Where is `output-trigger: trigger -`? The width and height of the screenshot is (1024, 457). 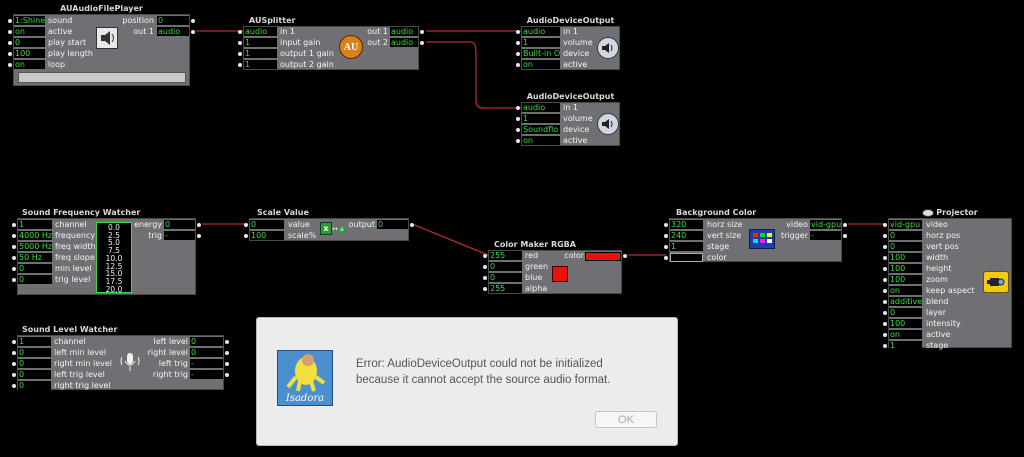 output-trigger: trigger - is located at coordinates (813, 236).